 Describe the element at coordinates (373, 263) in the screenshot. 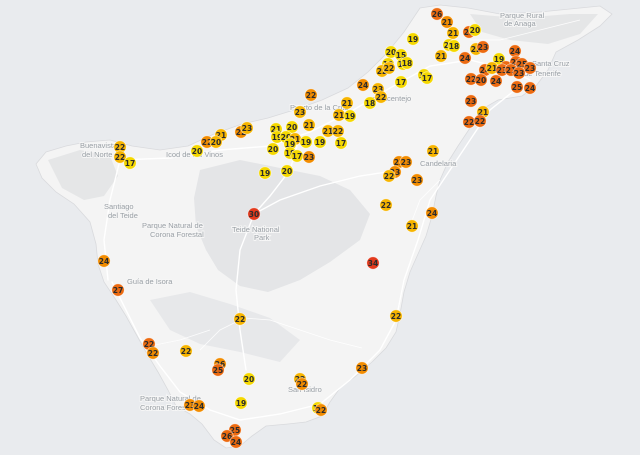

I see `temperature-marker: 34` at that location.